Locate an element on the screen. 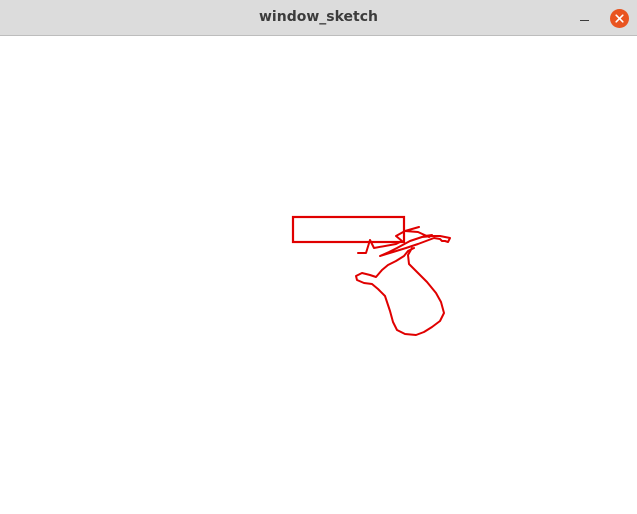  window-title: window_sketch is located at coordinates (318, 17).